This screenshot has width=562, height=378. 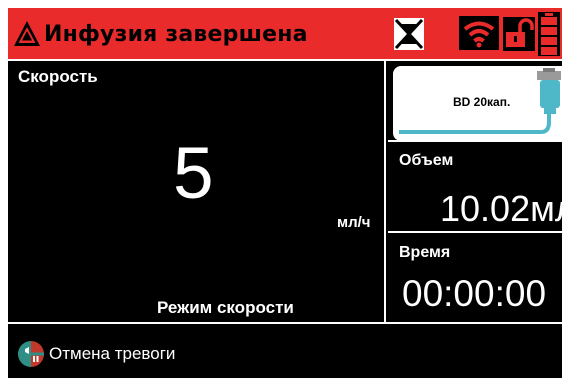 I want to click on wifi-icon, so click(x=479, y=33).